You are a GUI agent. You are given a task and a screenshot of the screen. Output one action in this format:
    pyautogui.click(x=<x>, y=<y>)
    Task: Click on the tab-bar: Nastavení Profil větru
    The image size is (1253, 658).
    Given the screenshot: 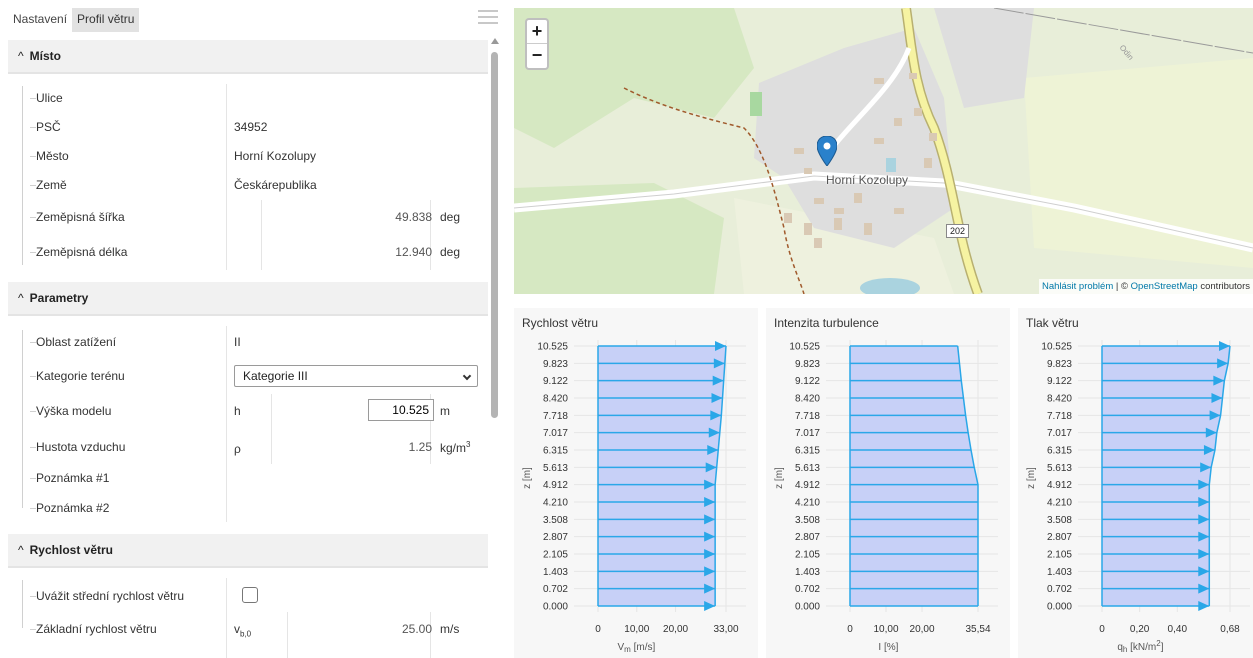 What is the action you would take?
    pyautogui.click(x=74, y=20)
    